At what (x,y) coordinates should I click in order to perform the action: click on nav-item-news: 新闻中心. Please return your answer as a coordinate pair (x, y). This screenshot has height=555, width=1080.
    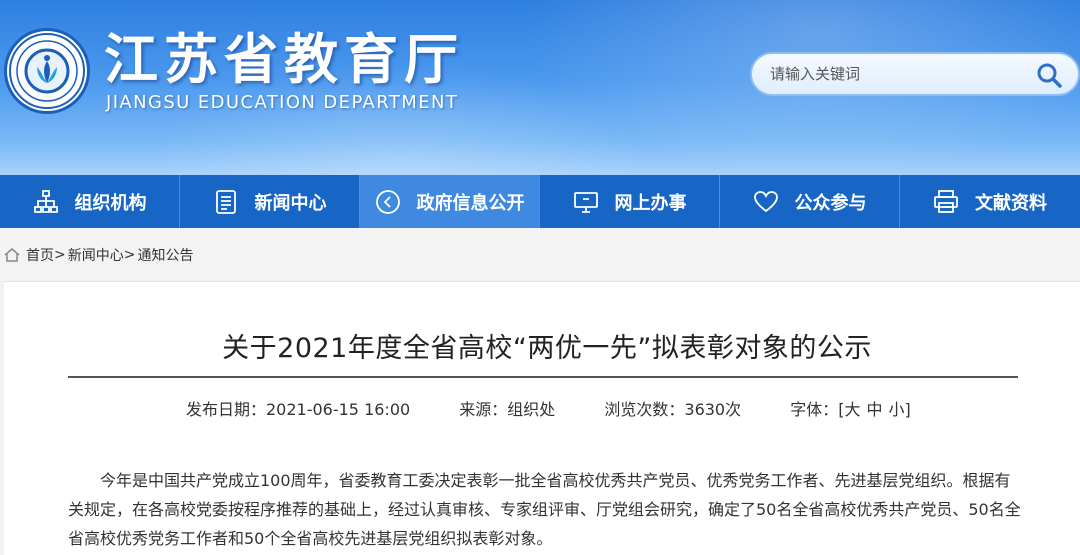
    Looking at the image, I should click on (270, 201).